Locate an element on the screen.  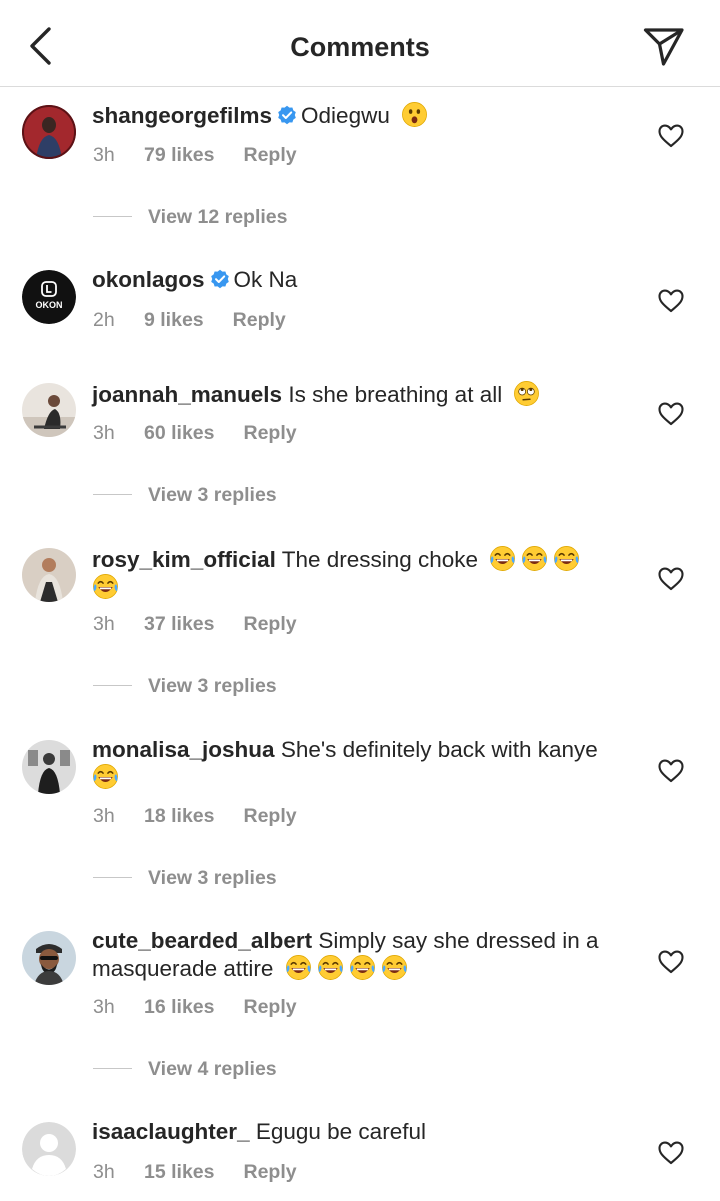
comment-username: cute_bearded_albert is located at coordinates (202, 940).